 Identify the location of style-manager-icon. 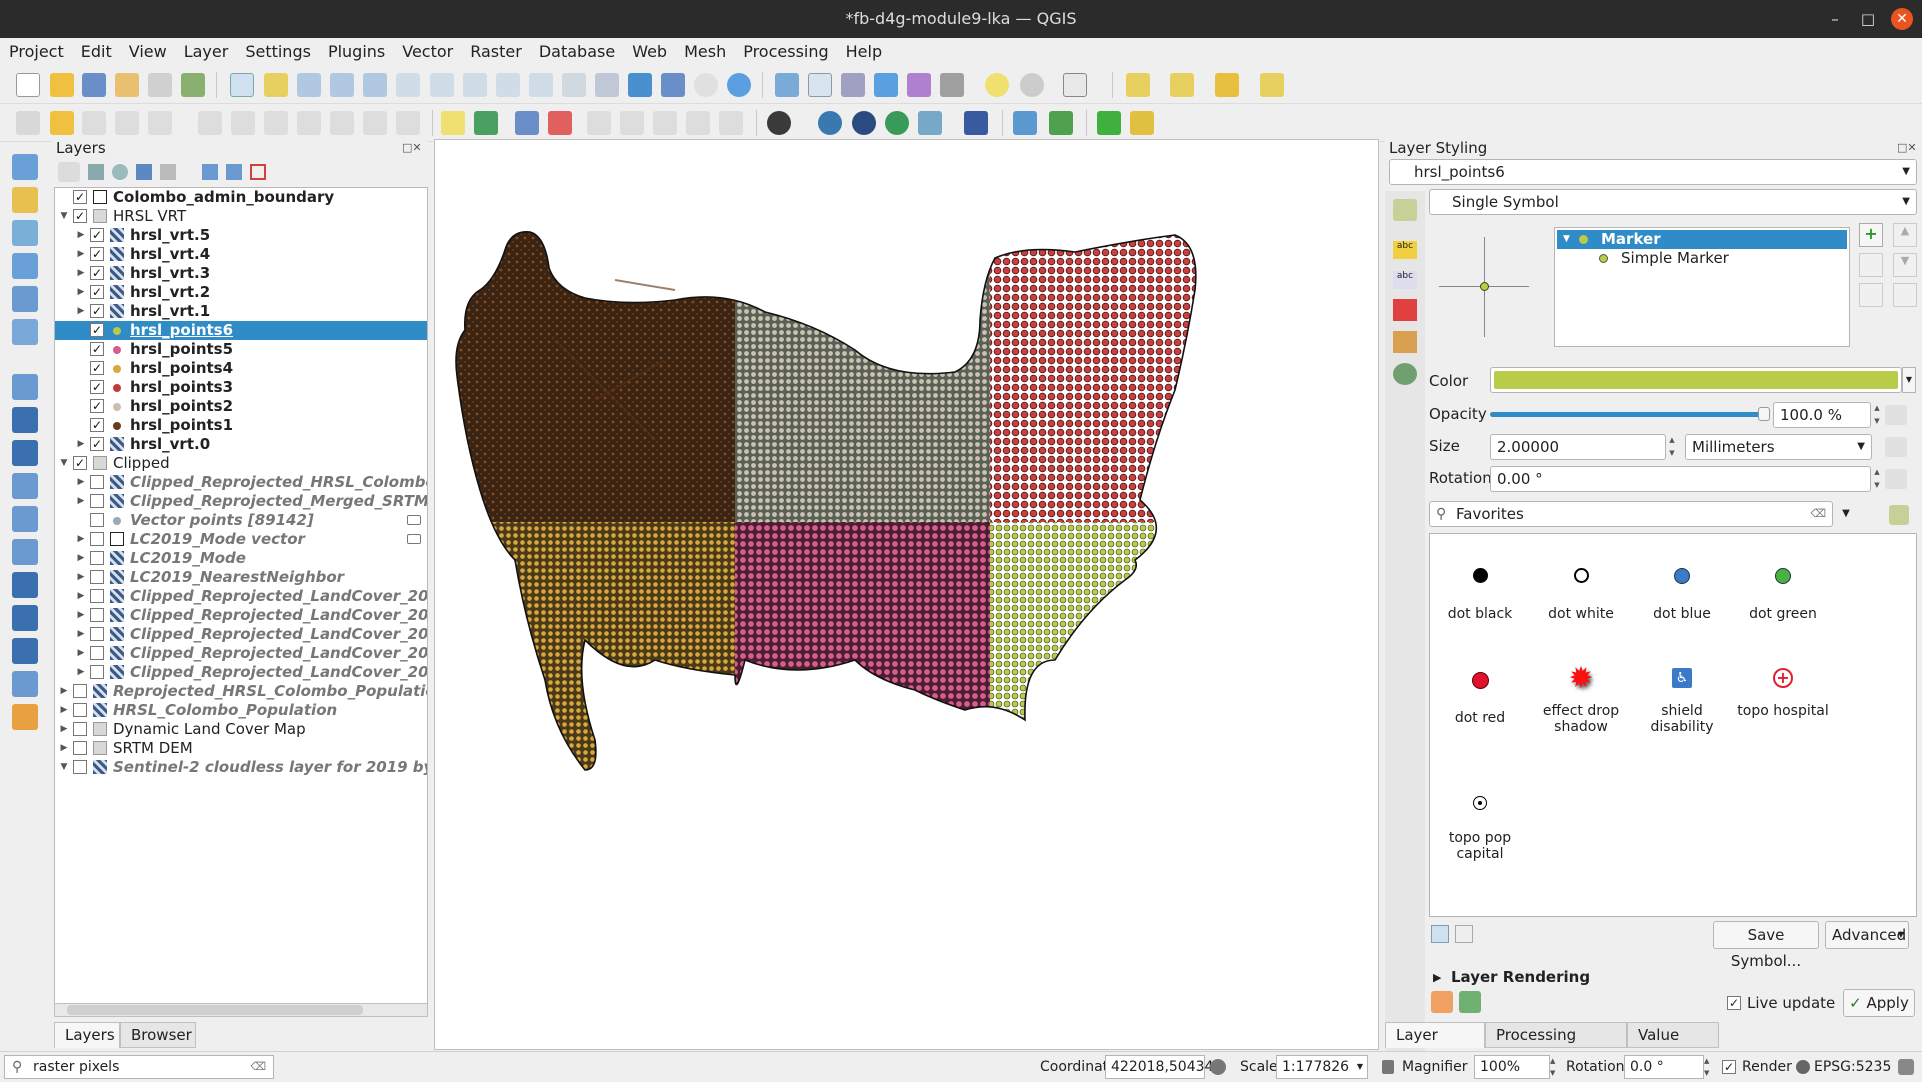
(1899, 515).